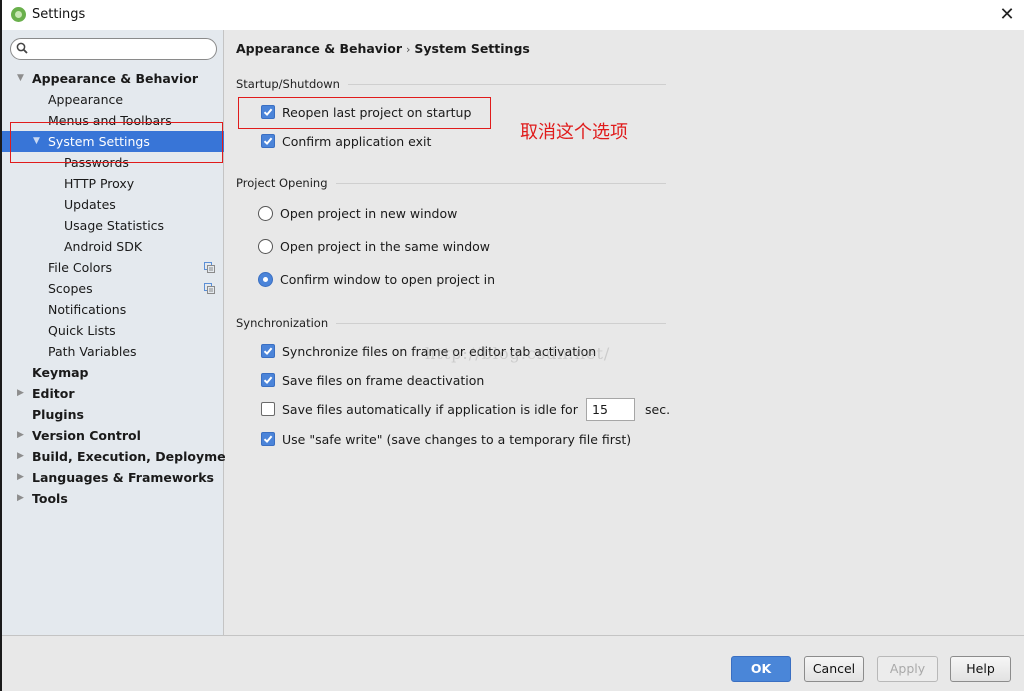 The height and width of the screenshot is (691, 1024). I want to click on apply-button: Apply, so click(907, 669).